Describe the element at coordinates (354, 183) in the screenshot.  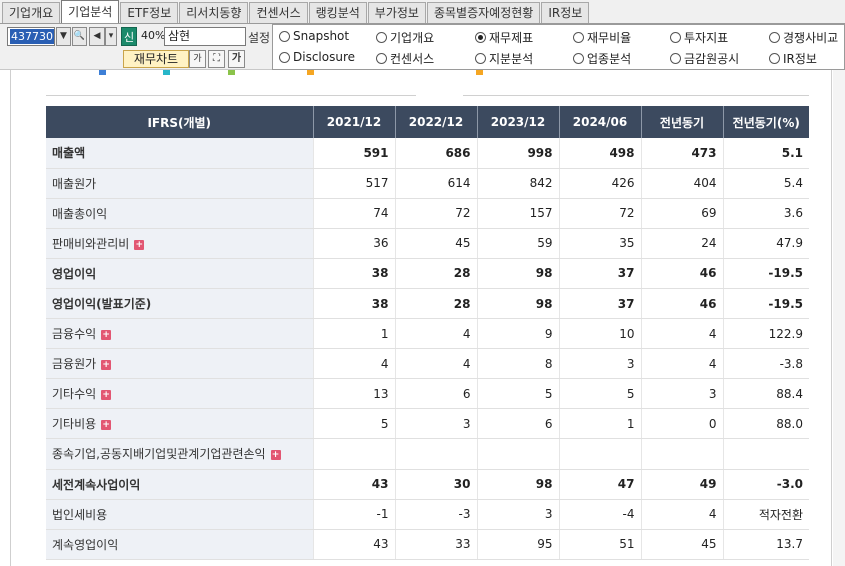
I see `value-cell: 517` at that location.